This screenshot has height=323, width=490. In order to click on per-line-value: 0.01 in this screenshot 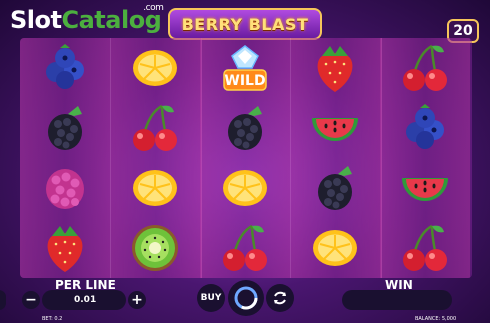, I will do `click(85, 300)`.